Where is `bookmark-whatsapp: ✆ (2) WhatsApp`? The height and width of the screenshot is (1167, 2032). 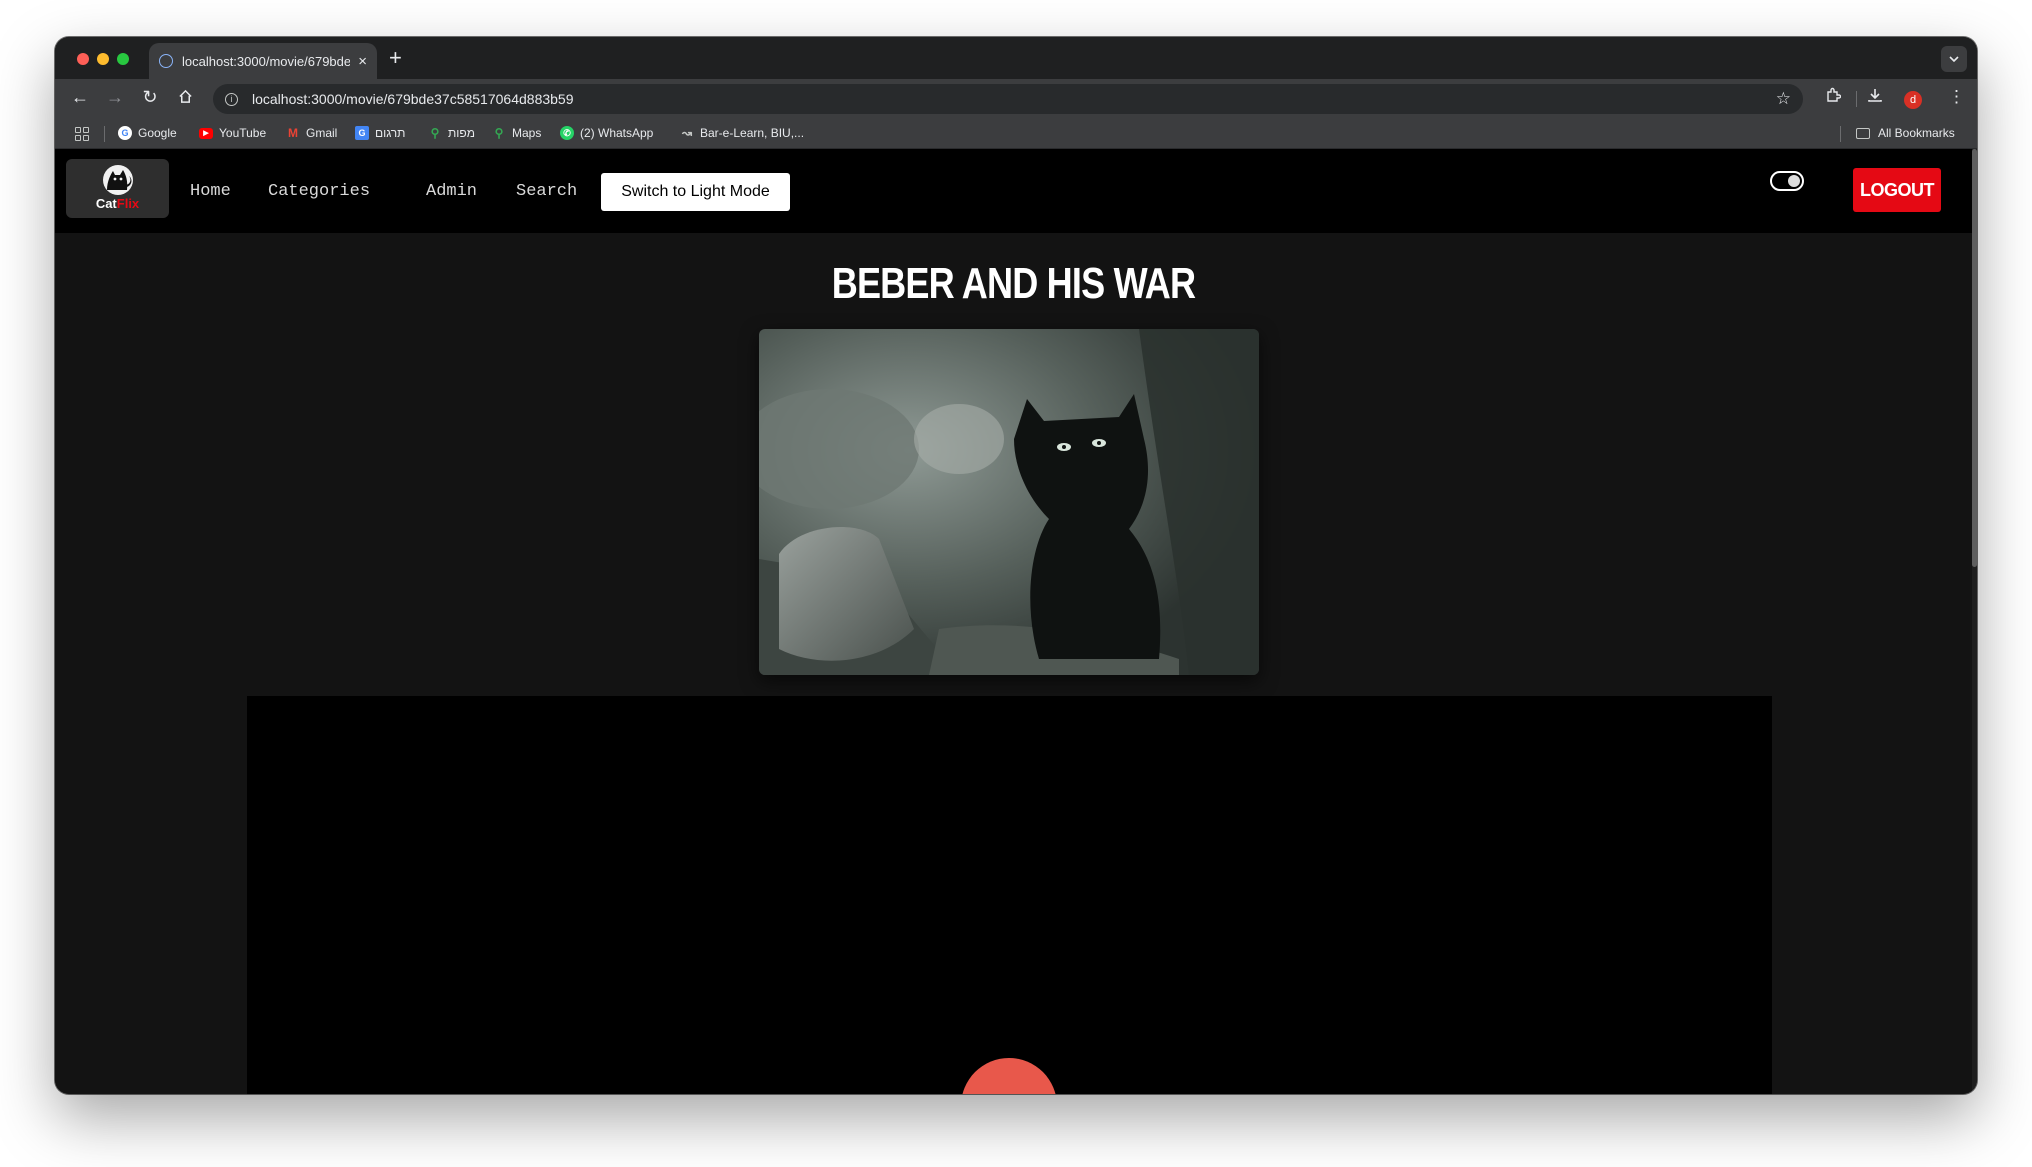
bookmark-whatsapp: ✆ (2) WhatsApp is located at coordinates (606, 133).